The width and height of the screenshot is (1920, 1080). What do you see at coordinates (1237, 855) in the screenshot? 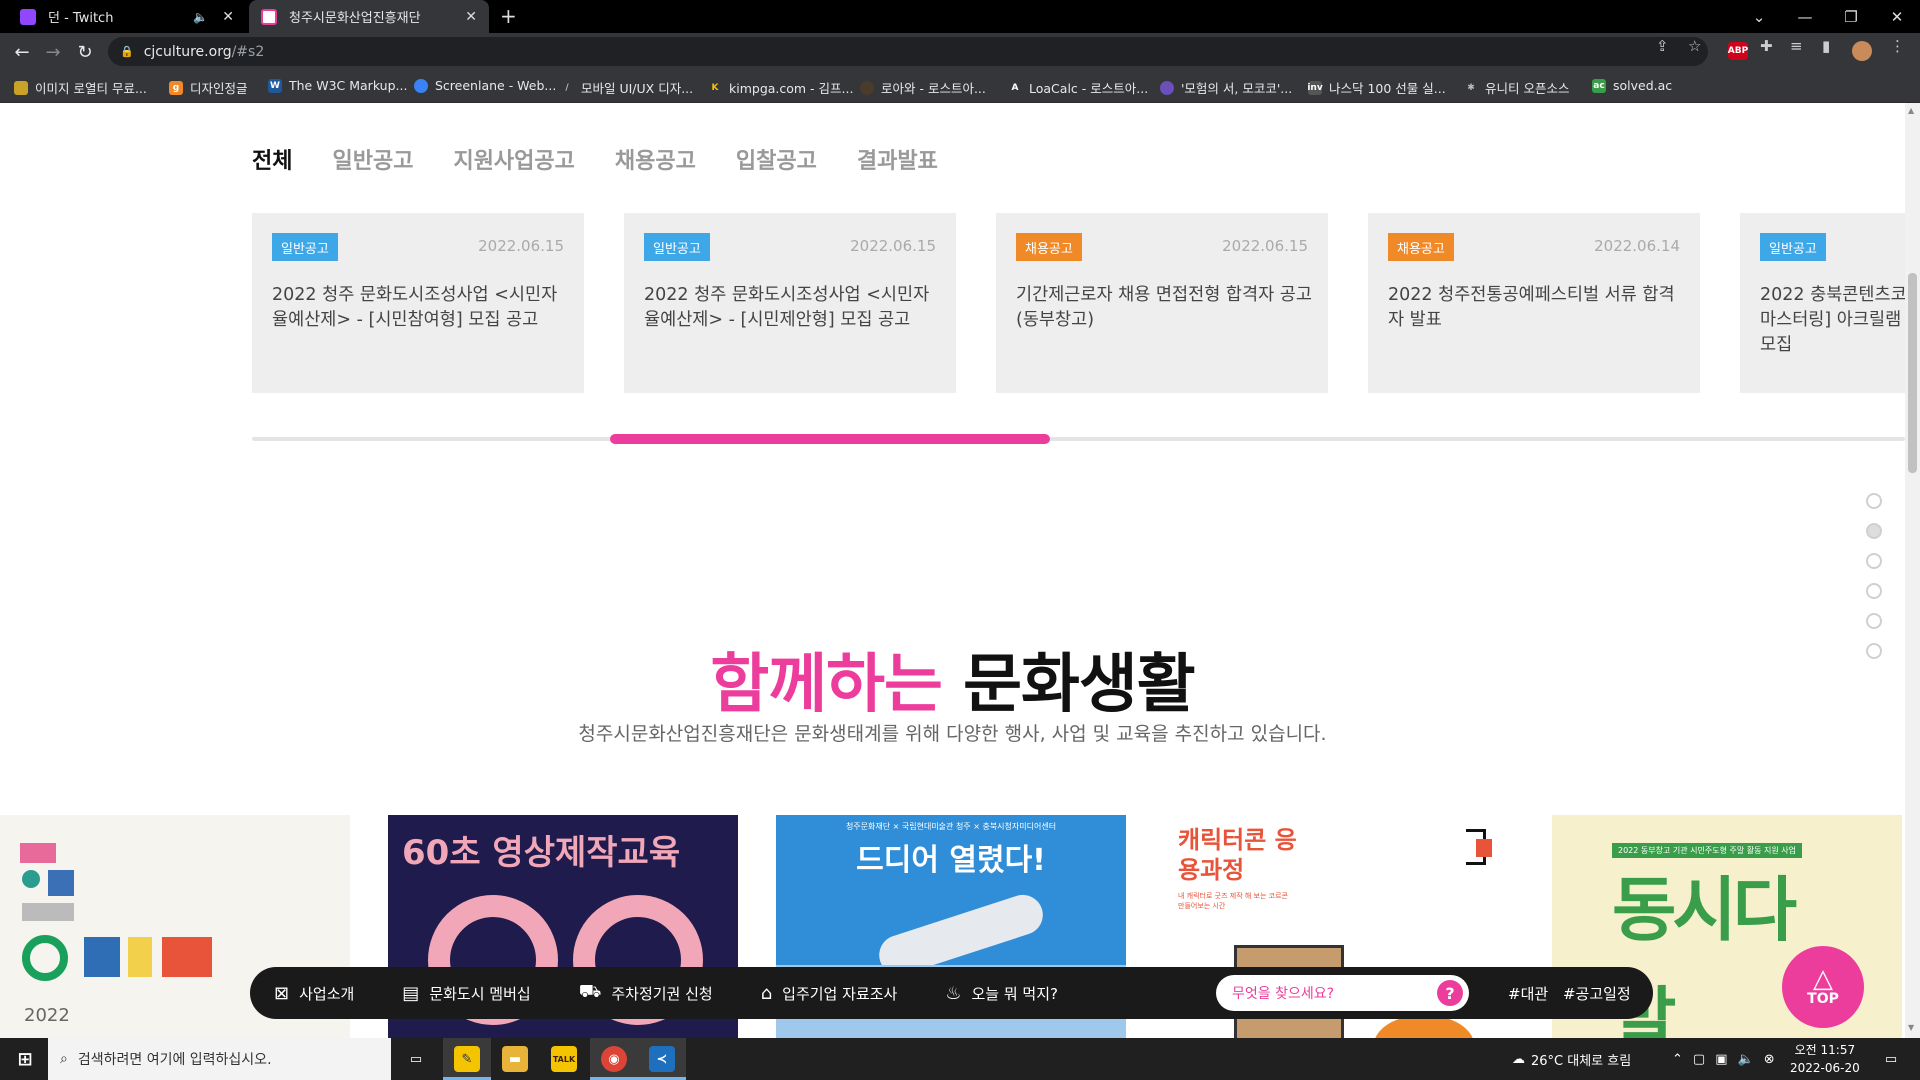
I see `poster-title: 캐릭터콘 응용과정` at bounding box center [1237, 855].